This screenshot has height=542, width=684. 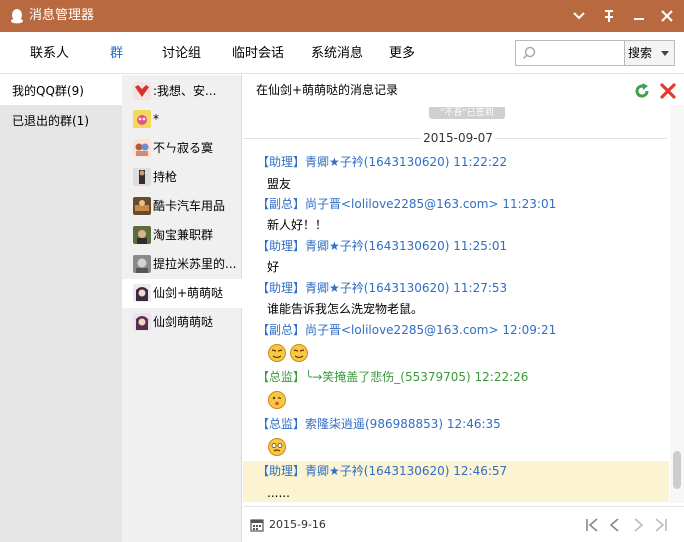 I want to click on group-item: 不ㄣ寂る寞, so click(x=182, y=148).